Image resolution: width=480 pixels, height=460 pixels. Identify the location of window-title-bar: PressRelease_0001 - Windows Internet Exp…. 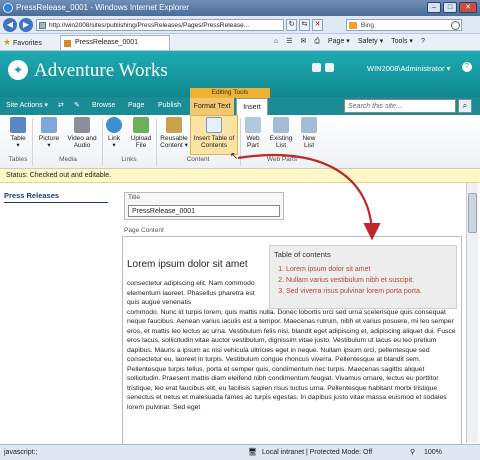
(240, 8).